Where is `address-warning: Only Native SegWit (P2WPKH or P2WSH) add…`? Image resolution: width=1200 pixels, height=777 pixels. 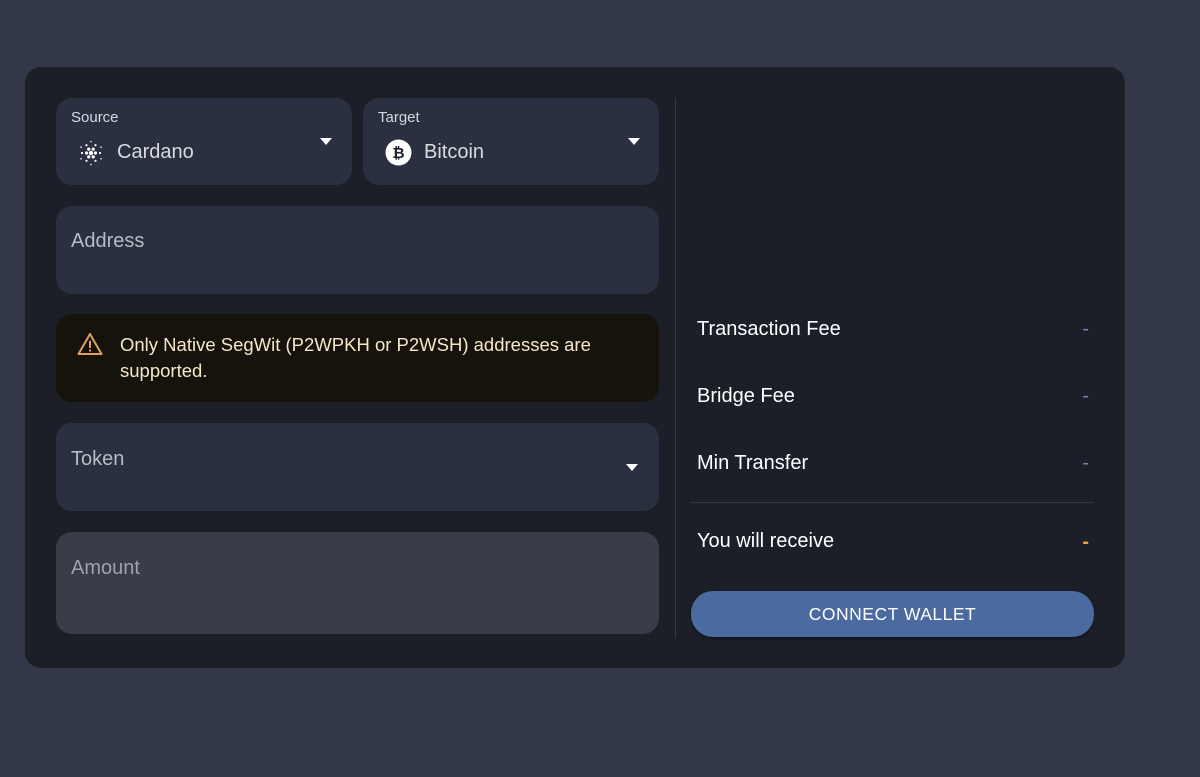 address-warning: Only Native SegWit (P2WPKH or P2WSH) add… is located at coordinates (357, 358).